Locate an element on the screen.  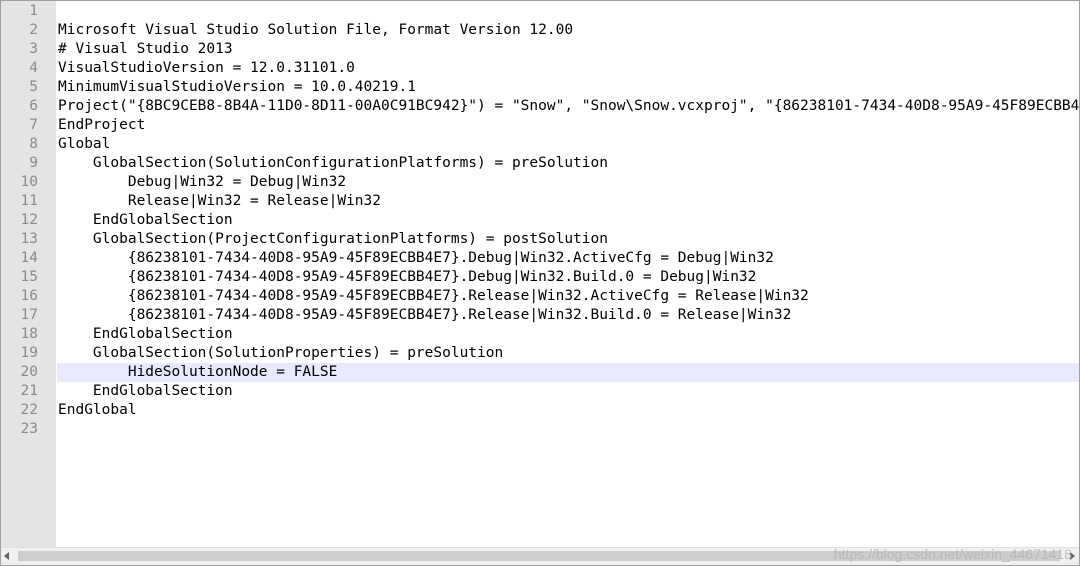
line-number: 5 is located at coordinates (33, 87).